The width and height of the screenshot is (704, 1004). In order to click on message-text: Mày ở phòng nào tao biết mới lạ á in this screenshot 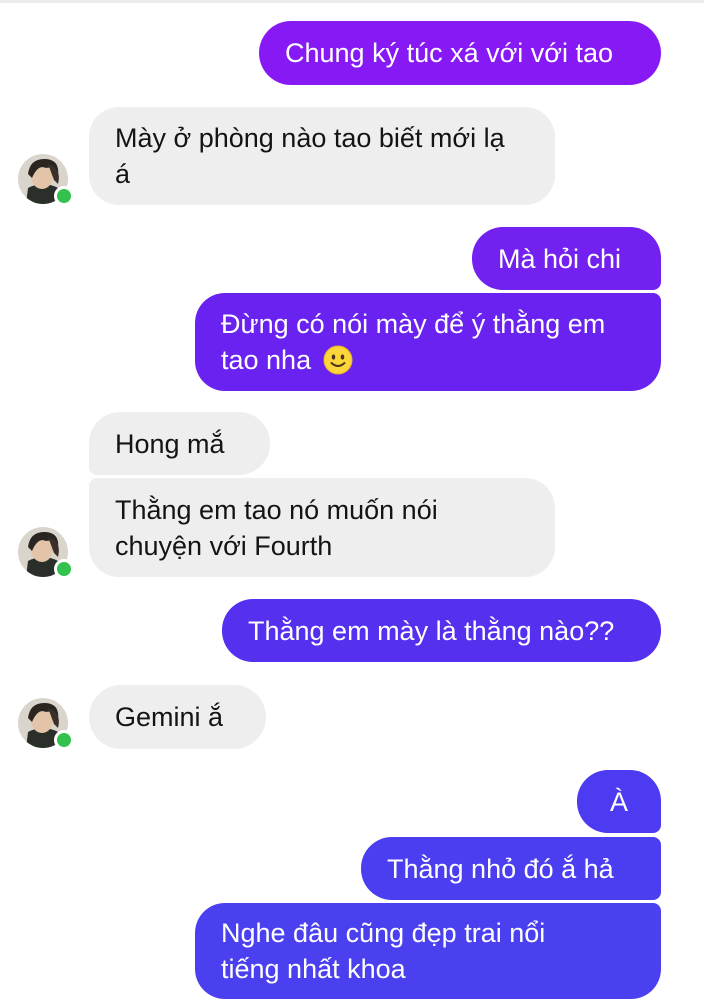, I will do `click(310, 156)`.